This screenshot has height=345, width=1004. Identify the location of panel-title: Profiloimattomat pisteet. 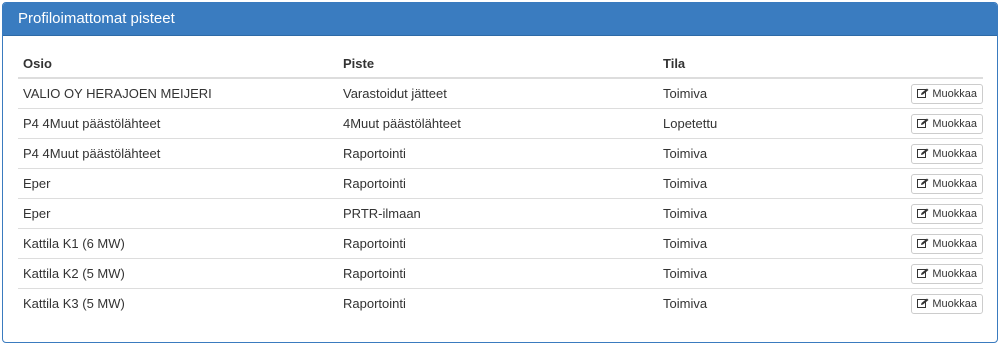
(500, 19).